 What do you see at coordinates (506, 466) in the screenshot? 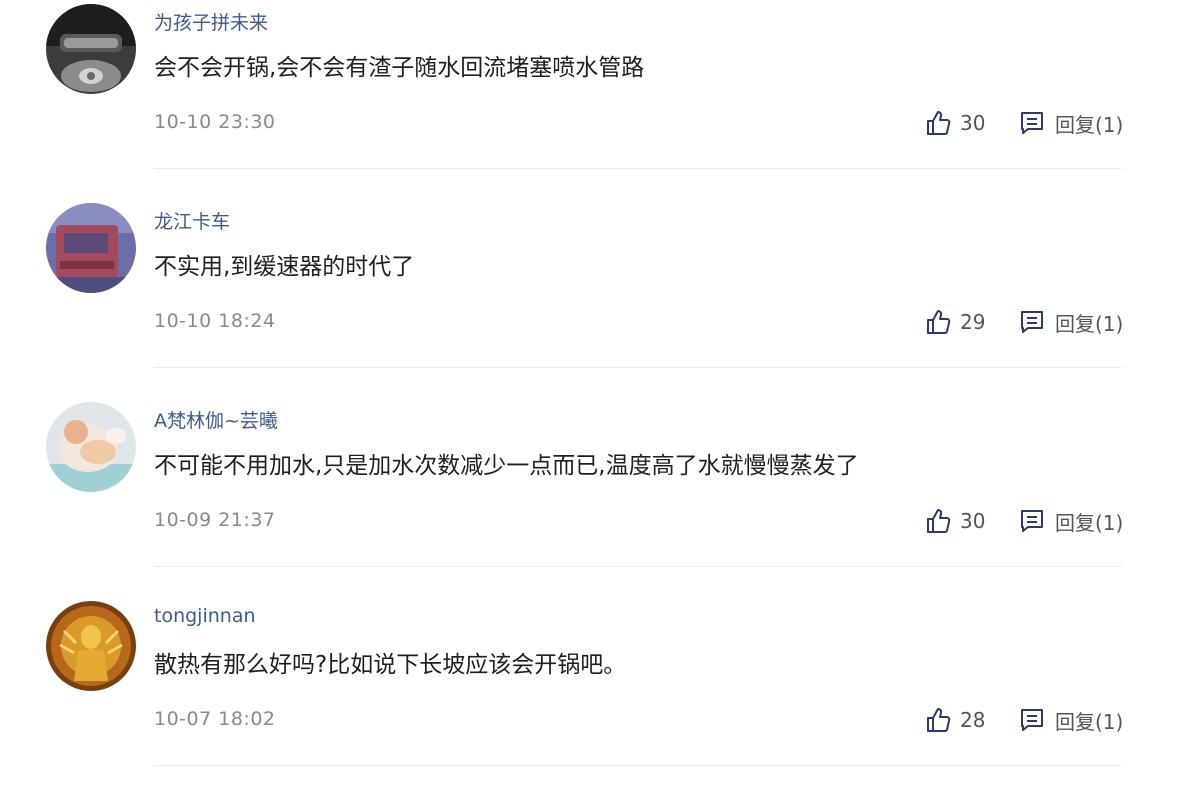
I see `comment-text: 不可能不用加水,只是加水次数减少一点而已,温度高了水就慢慢蒸发了` at bounding box center [506, 466].